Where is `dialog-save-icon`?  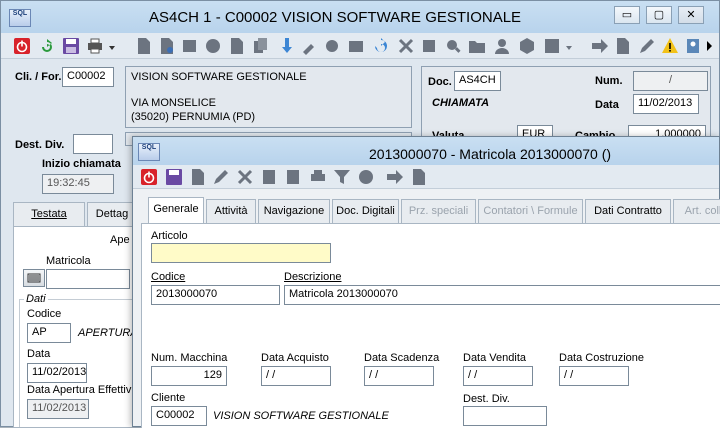 dialog-save-icon is located at coordinates (174, 177).